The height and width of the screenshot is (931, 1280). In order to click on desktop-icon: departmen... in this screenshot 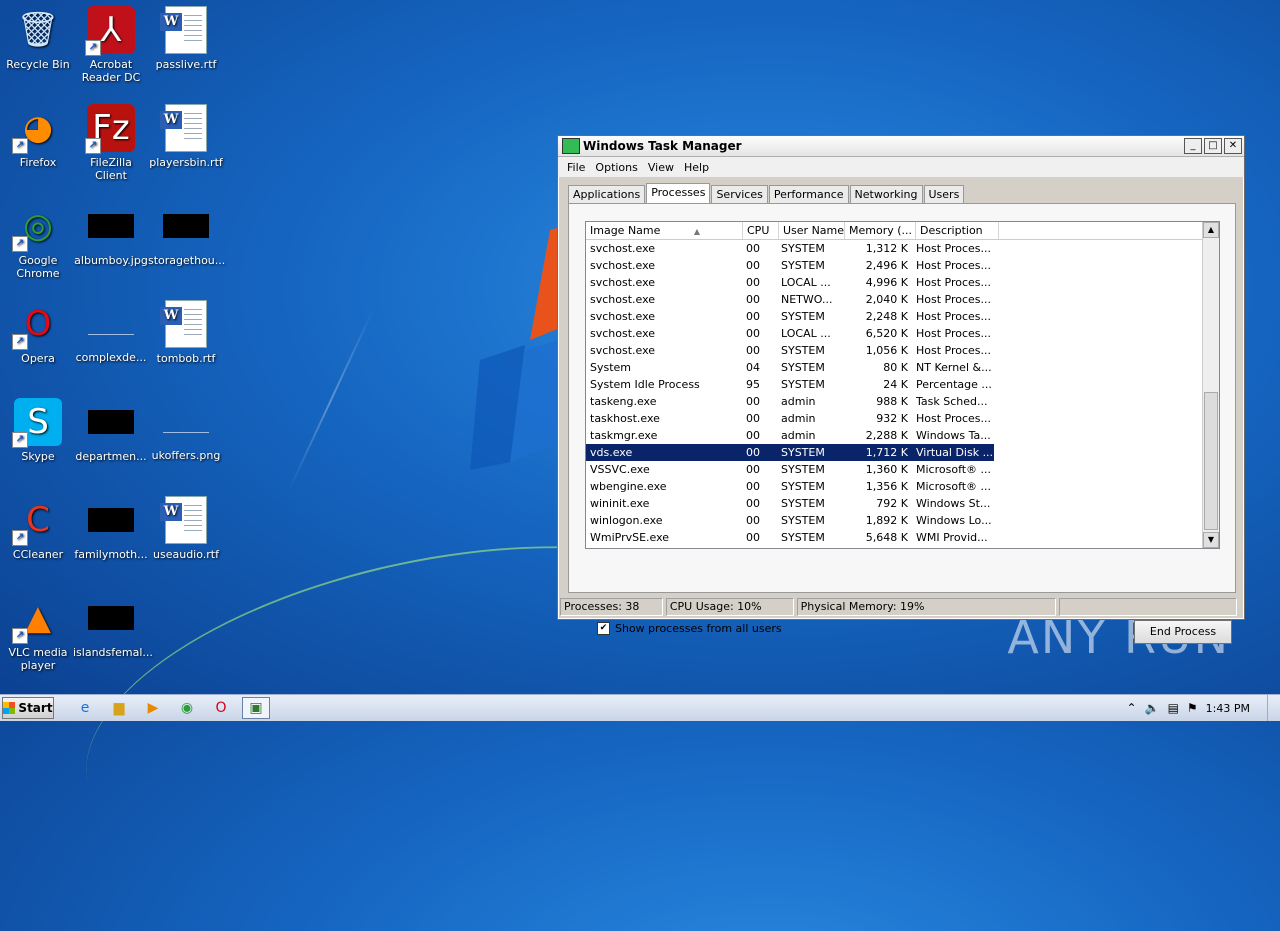, I will do `click(111, 430)`.